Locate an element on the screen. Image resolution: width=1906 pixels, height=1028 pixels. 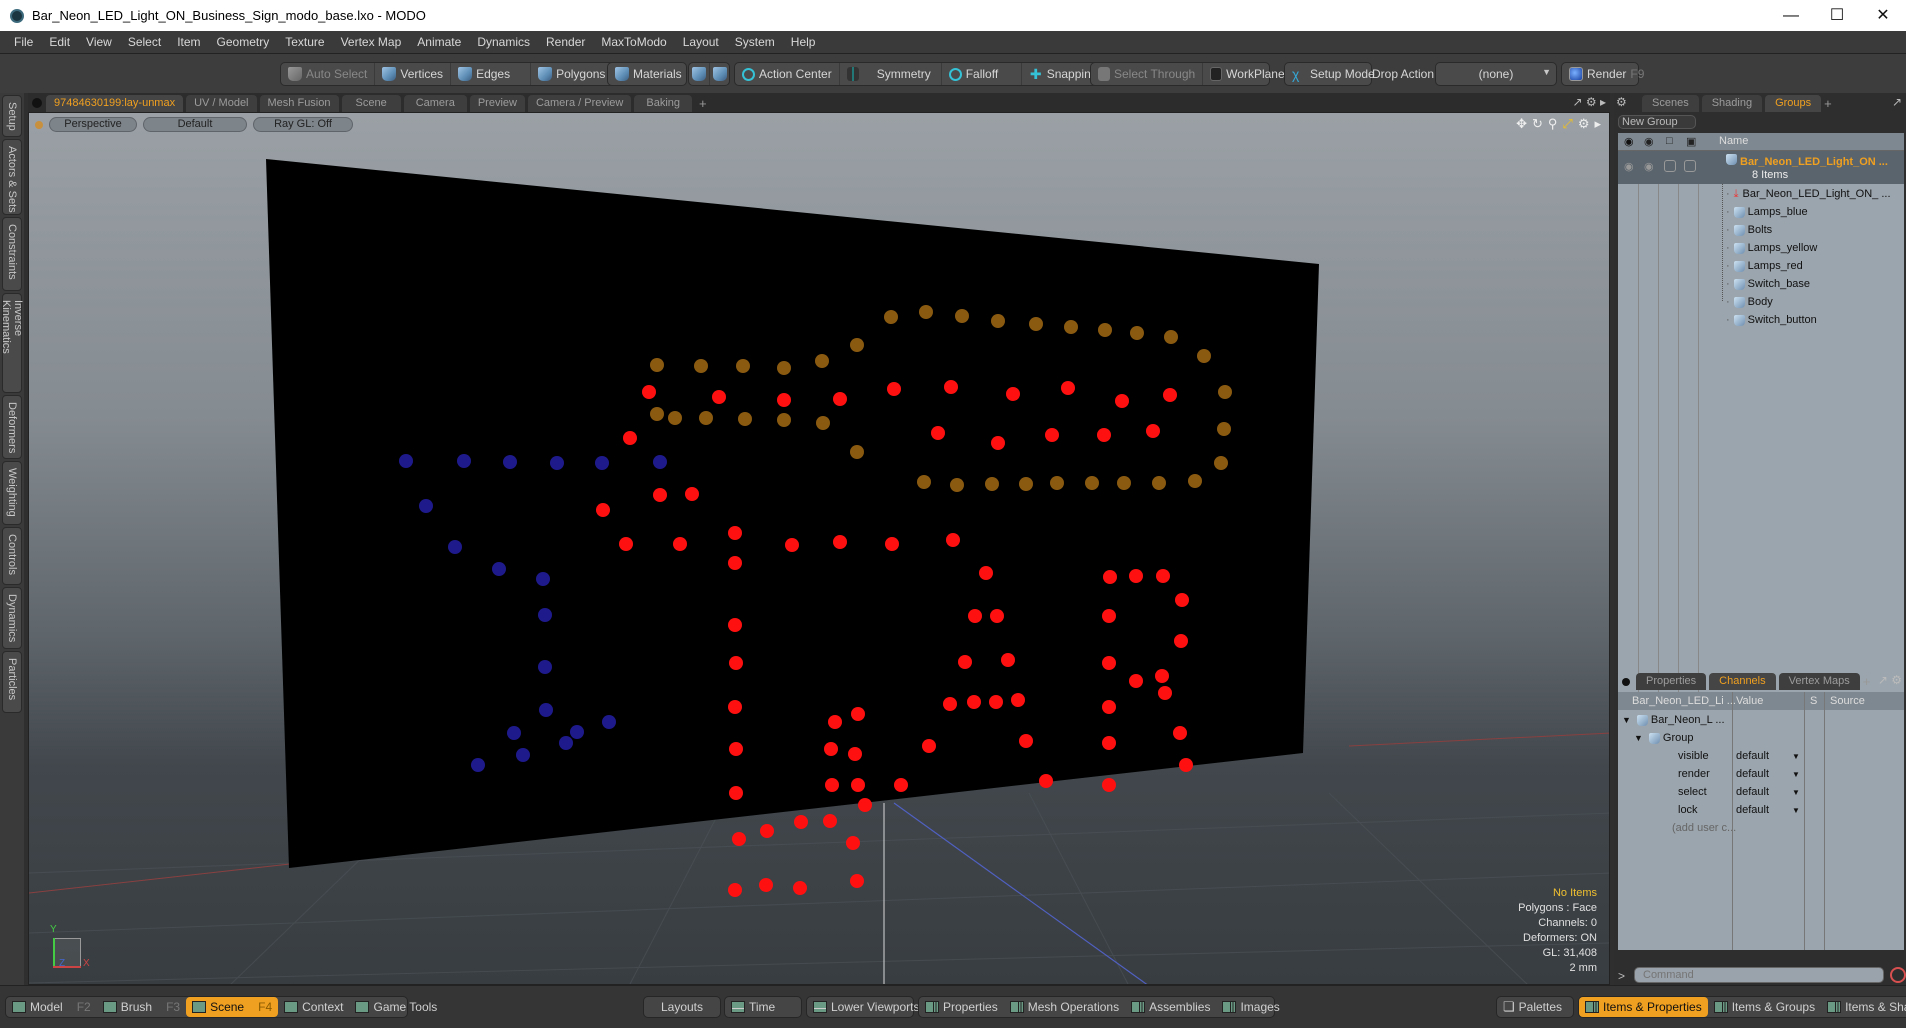
list-item: · Bolts is located at coordinates (1749, 230).